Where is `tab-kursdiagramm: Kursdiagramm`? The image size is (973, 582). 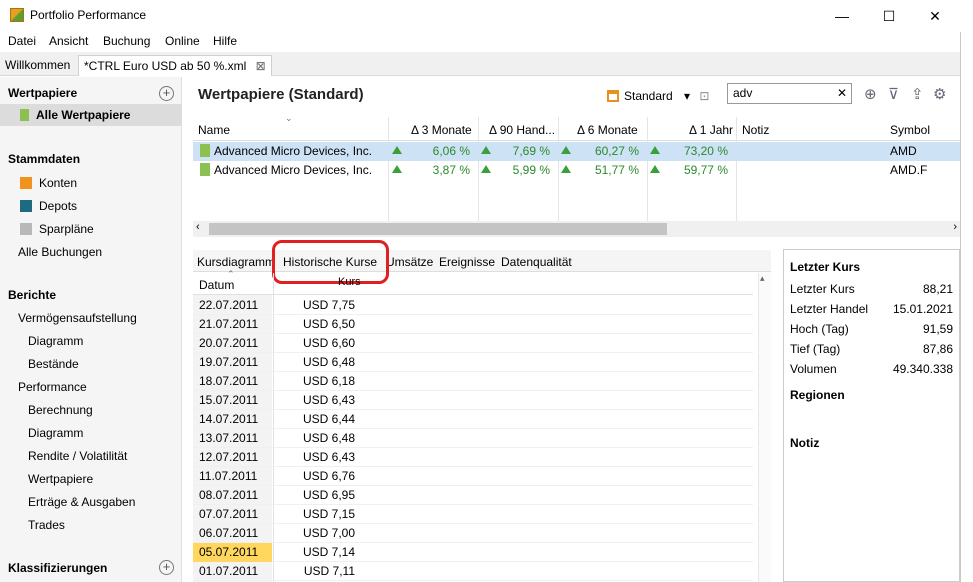
tab-kursdiagramm: Kursdiagramm is located at coordinates (236, 262).